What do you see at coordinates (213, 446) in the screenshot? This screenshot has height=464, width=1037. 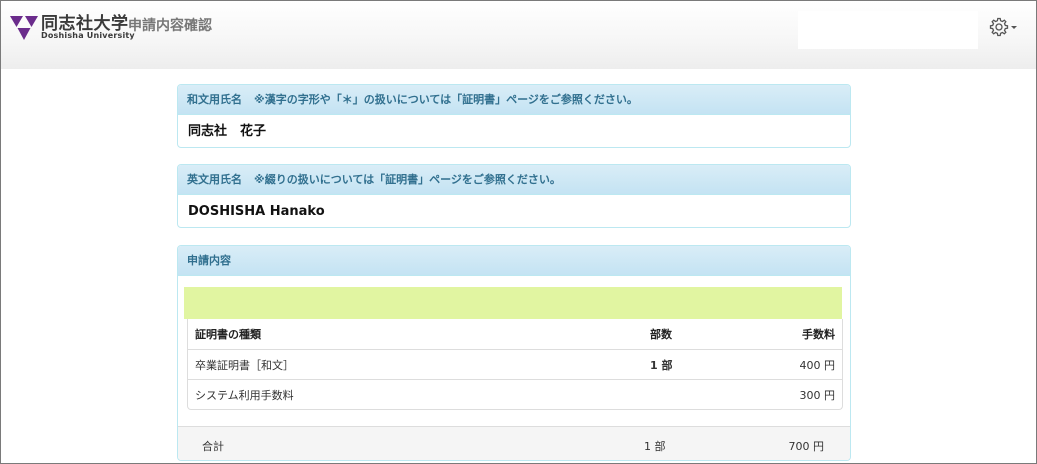 I see `total-label: 合計` at bounding box center [213, 446].